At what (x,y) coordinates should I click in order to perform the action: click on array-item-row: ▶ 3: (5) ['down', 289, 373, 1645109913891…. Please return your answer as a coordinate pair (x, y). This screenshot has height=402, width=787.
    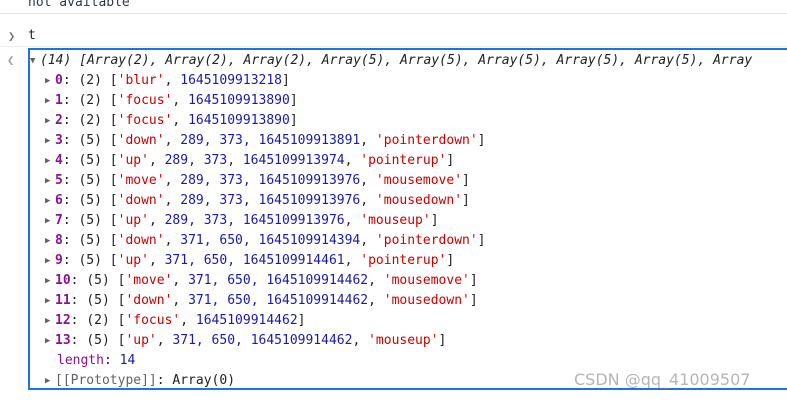
    Looking at the image, I should click on (265, 141).